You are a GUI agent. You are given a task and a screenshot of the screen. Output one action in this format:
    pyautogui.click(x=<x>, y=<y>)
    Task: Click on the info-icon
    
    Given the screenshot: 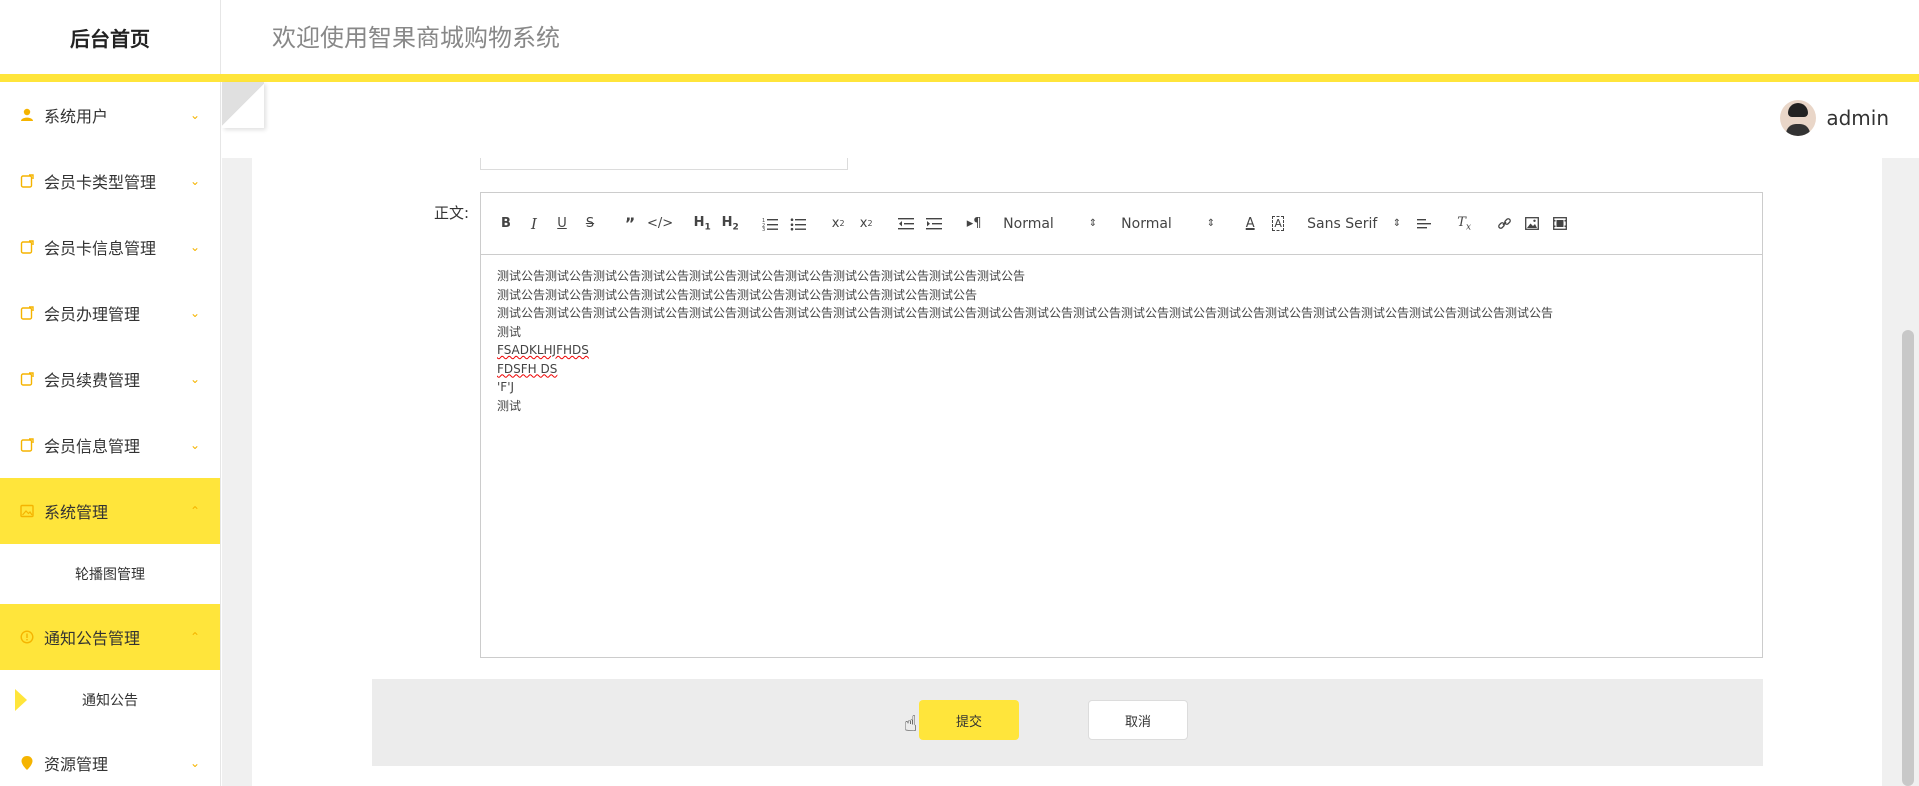 What is the action you would take?
    pyautogui.click(x=27, y=637)
    